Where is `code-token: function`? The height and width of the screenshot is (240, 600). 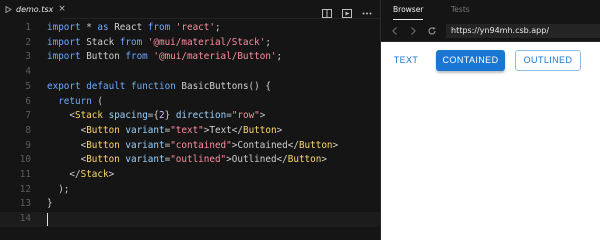
code-token: function is located at coordinates (153, 86).